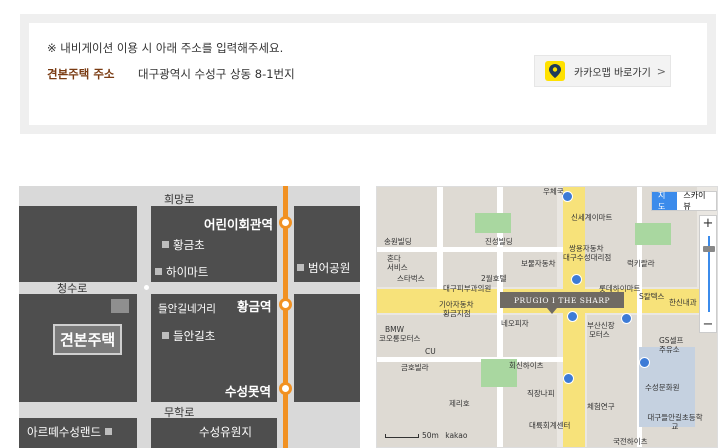 The width and height of the screenshot is (720, 448). Describe the element at coordinates (599, 334) in the screenshot. I see `poi-label: 모터스` at that location.